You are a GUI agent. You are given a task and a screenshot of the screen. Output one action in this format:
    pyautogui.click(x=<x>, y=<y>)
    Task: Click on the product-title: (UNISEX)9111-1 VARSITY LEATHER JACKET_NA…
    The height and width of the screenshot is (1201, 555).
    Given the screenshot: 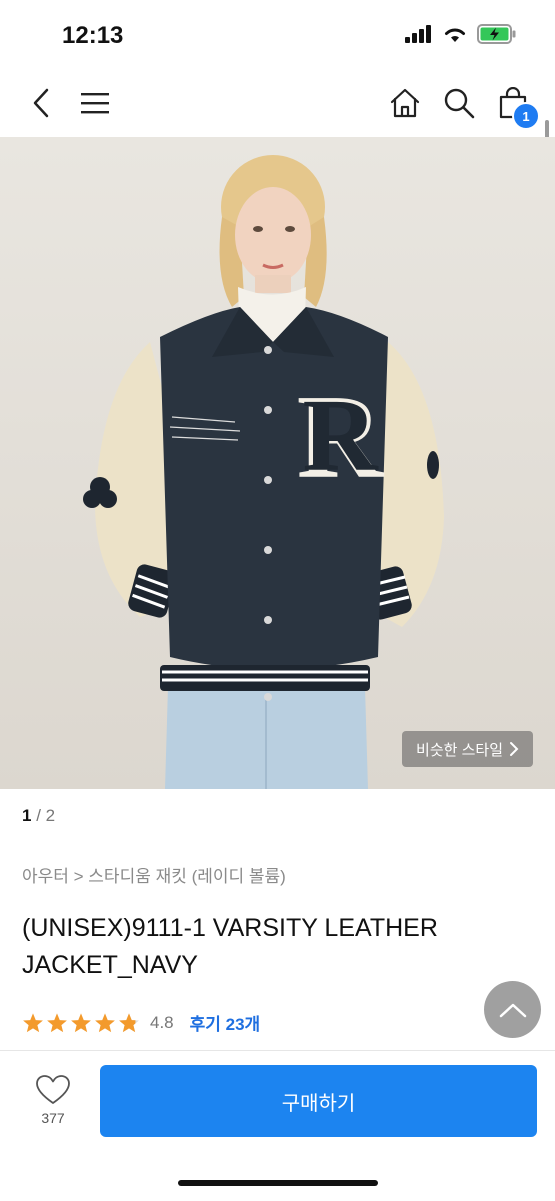 What is the action you would take?
    pyautogui.click(x=230, y=946)
    